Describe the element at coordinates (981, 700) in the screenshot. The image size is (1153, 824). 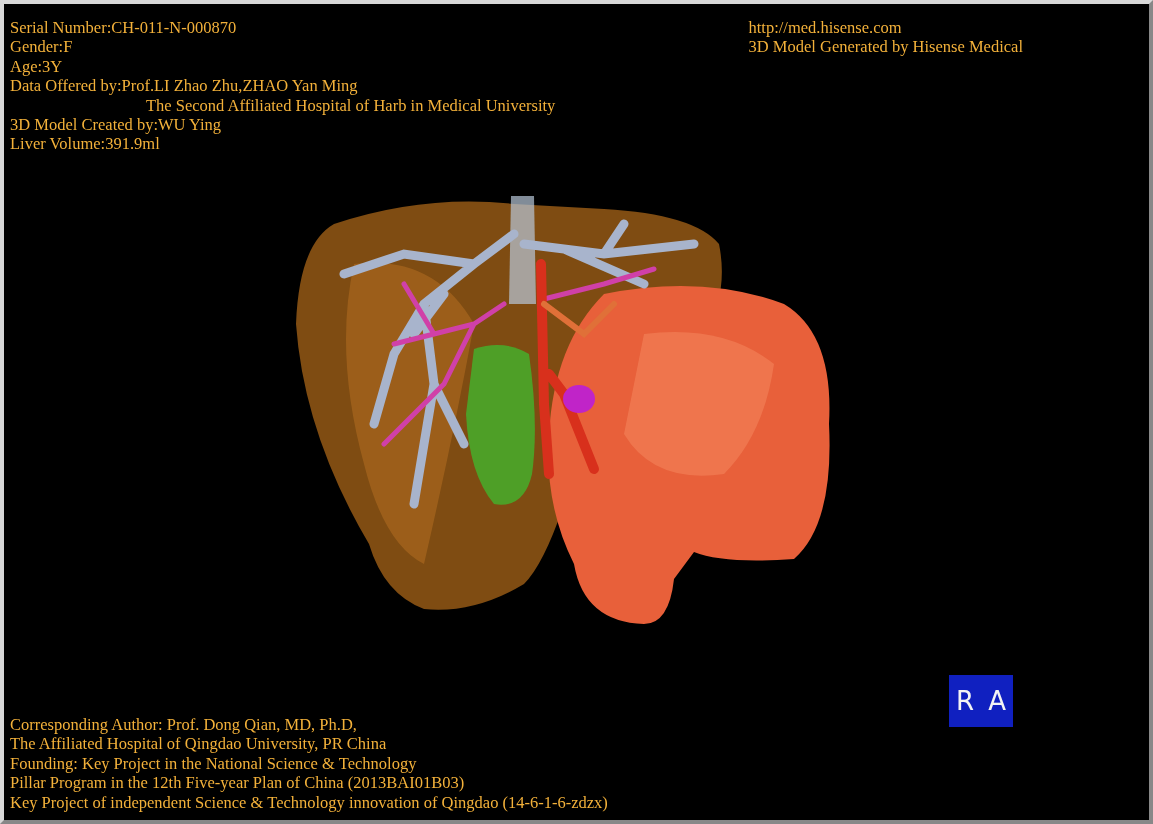
I see `orientation-cube: R A` at that location.